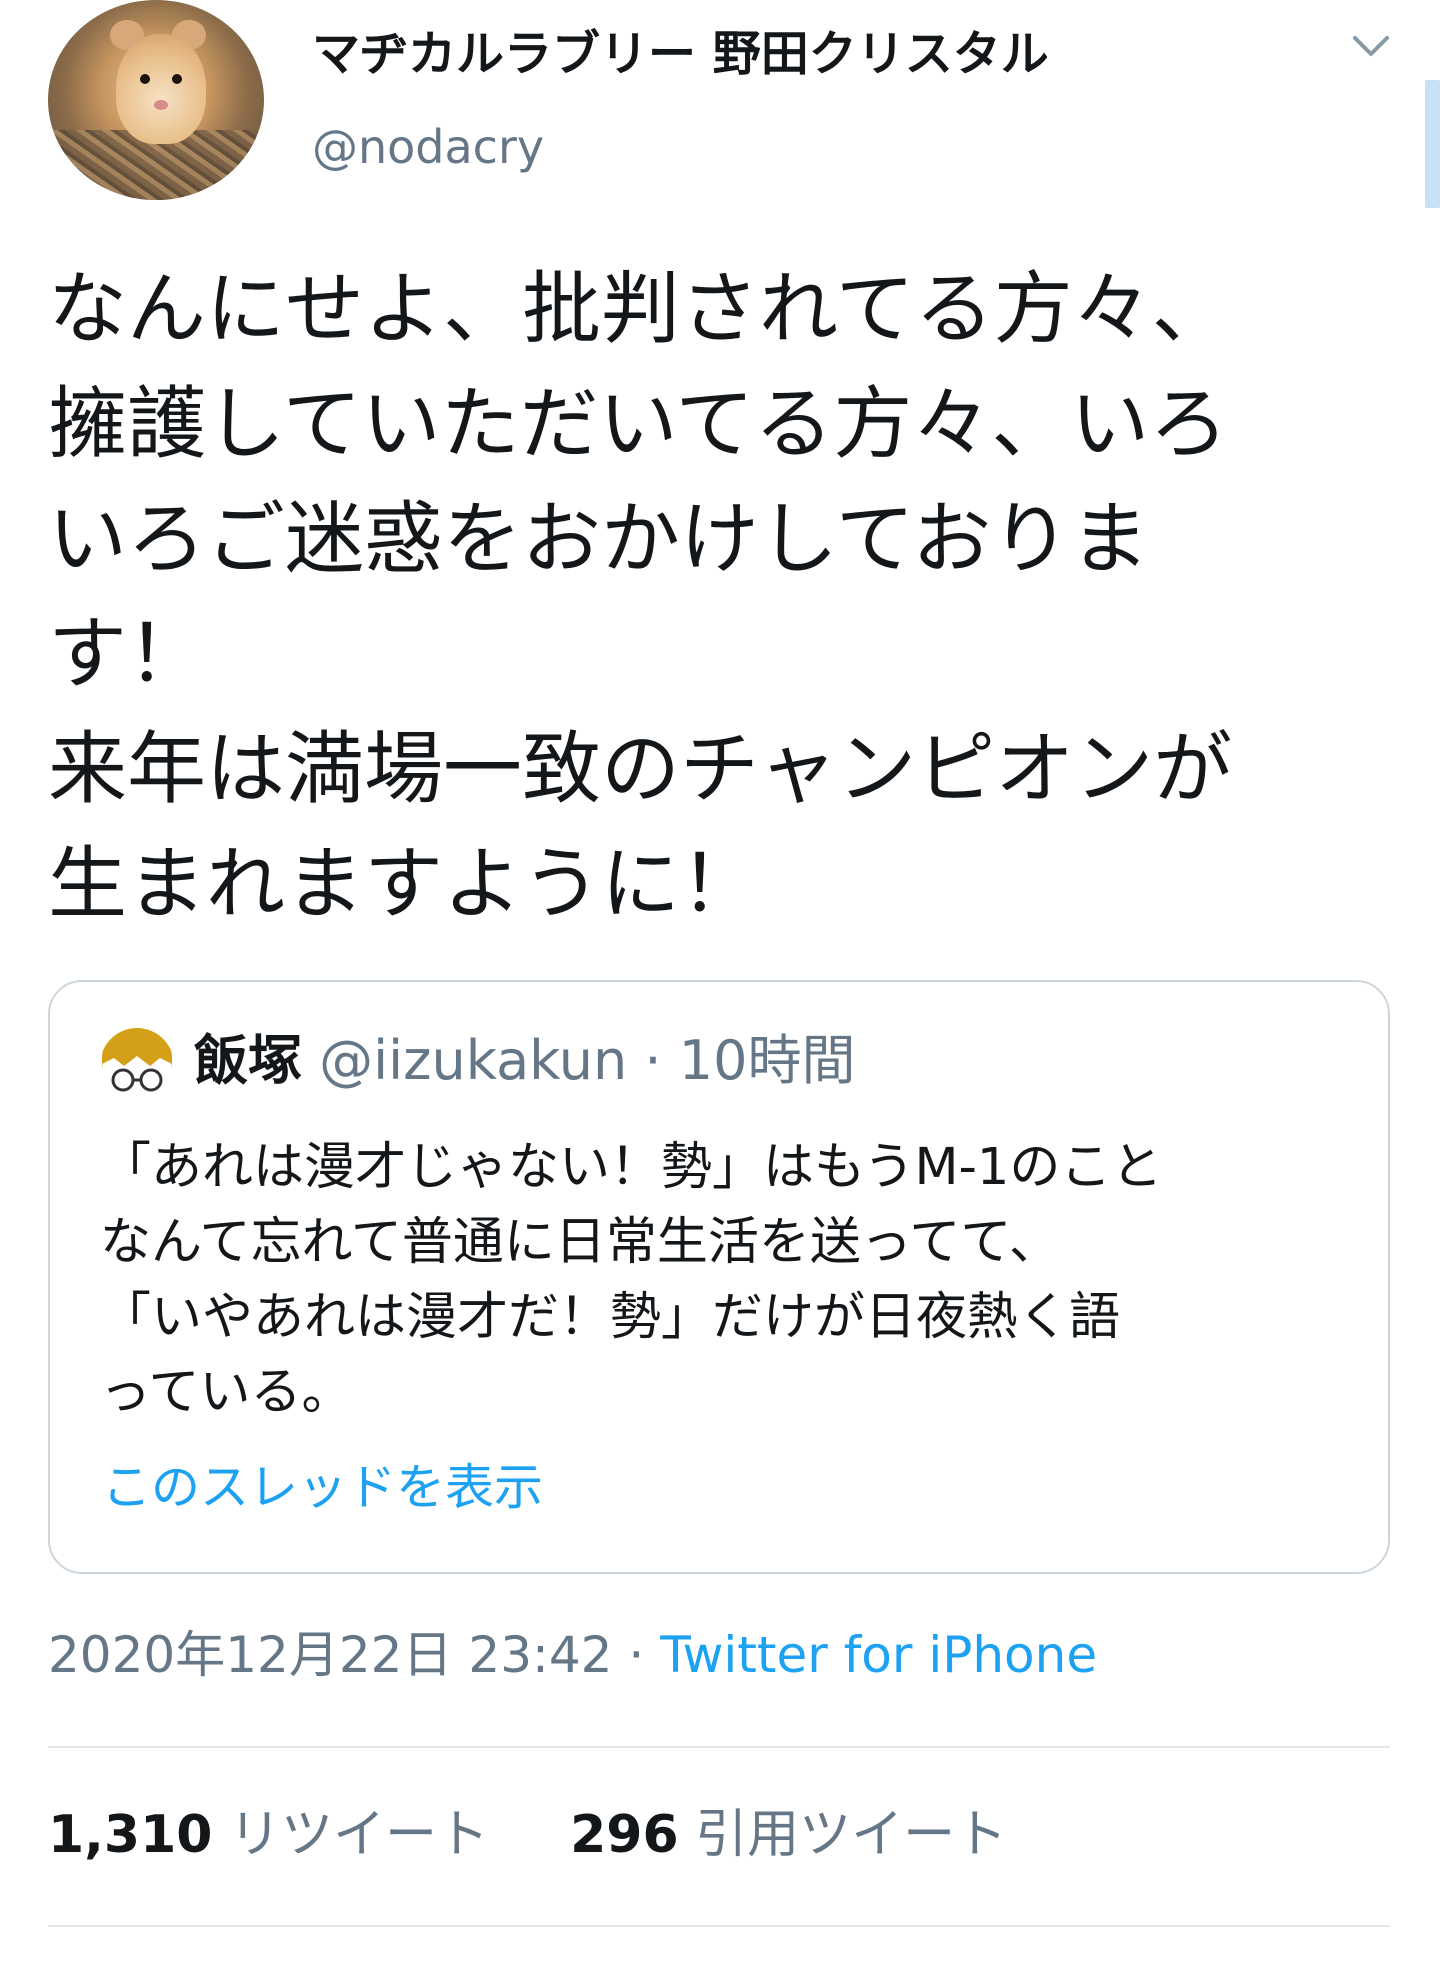 The image size is (1440, 1983). What do you see at coordinates (1432, 144) in the screenshot?
I see `scrollbar-thumb` at bounding box center [1432, 144].